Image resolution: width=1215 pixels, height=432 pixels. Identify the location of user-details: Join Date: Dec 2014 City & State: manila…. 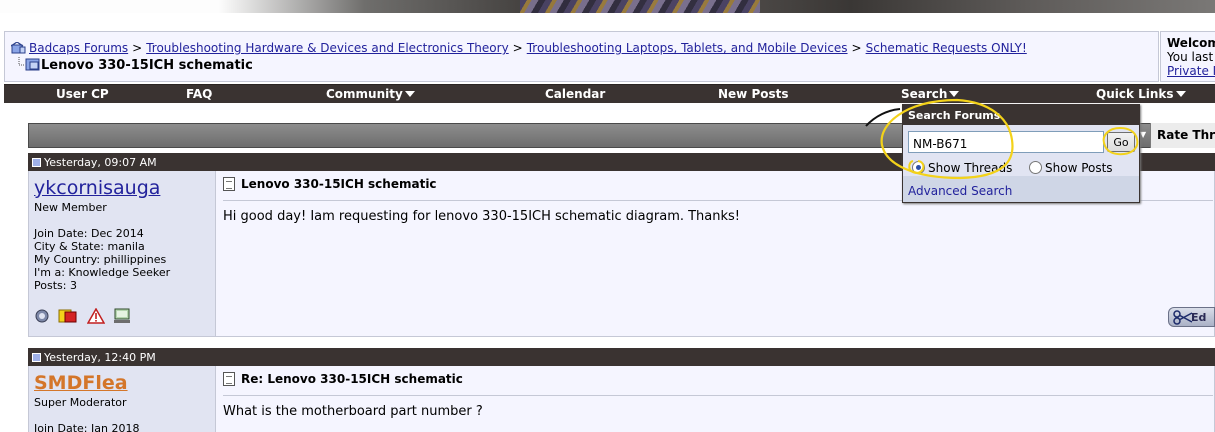
(124, 259).